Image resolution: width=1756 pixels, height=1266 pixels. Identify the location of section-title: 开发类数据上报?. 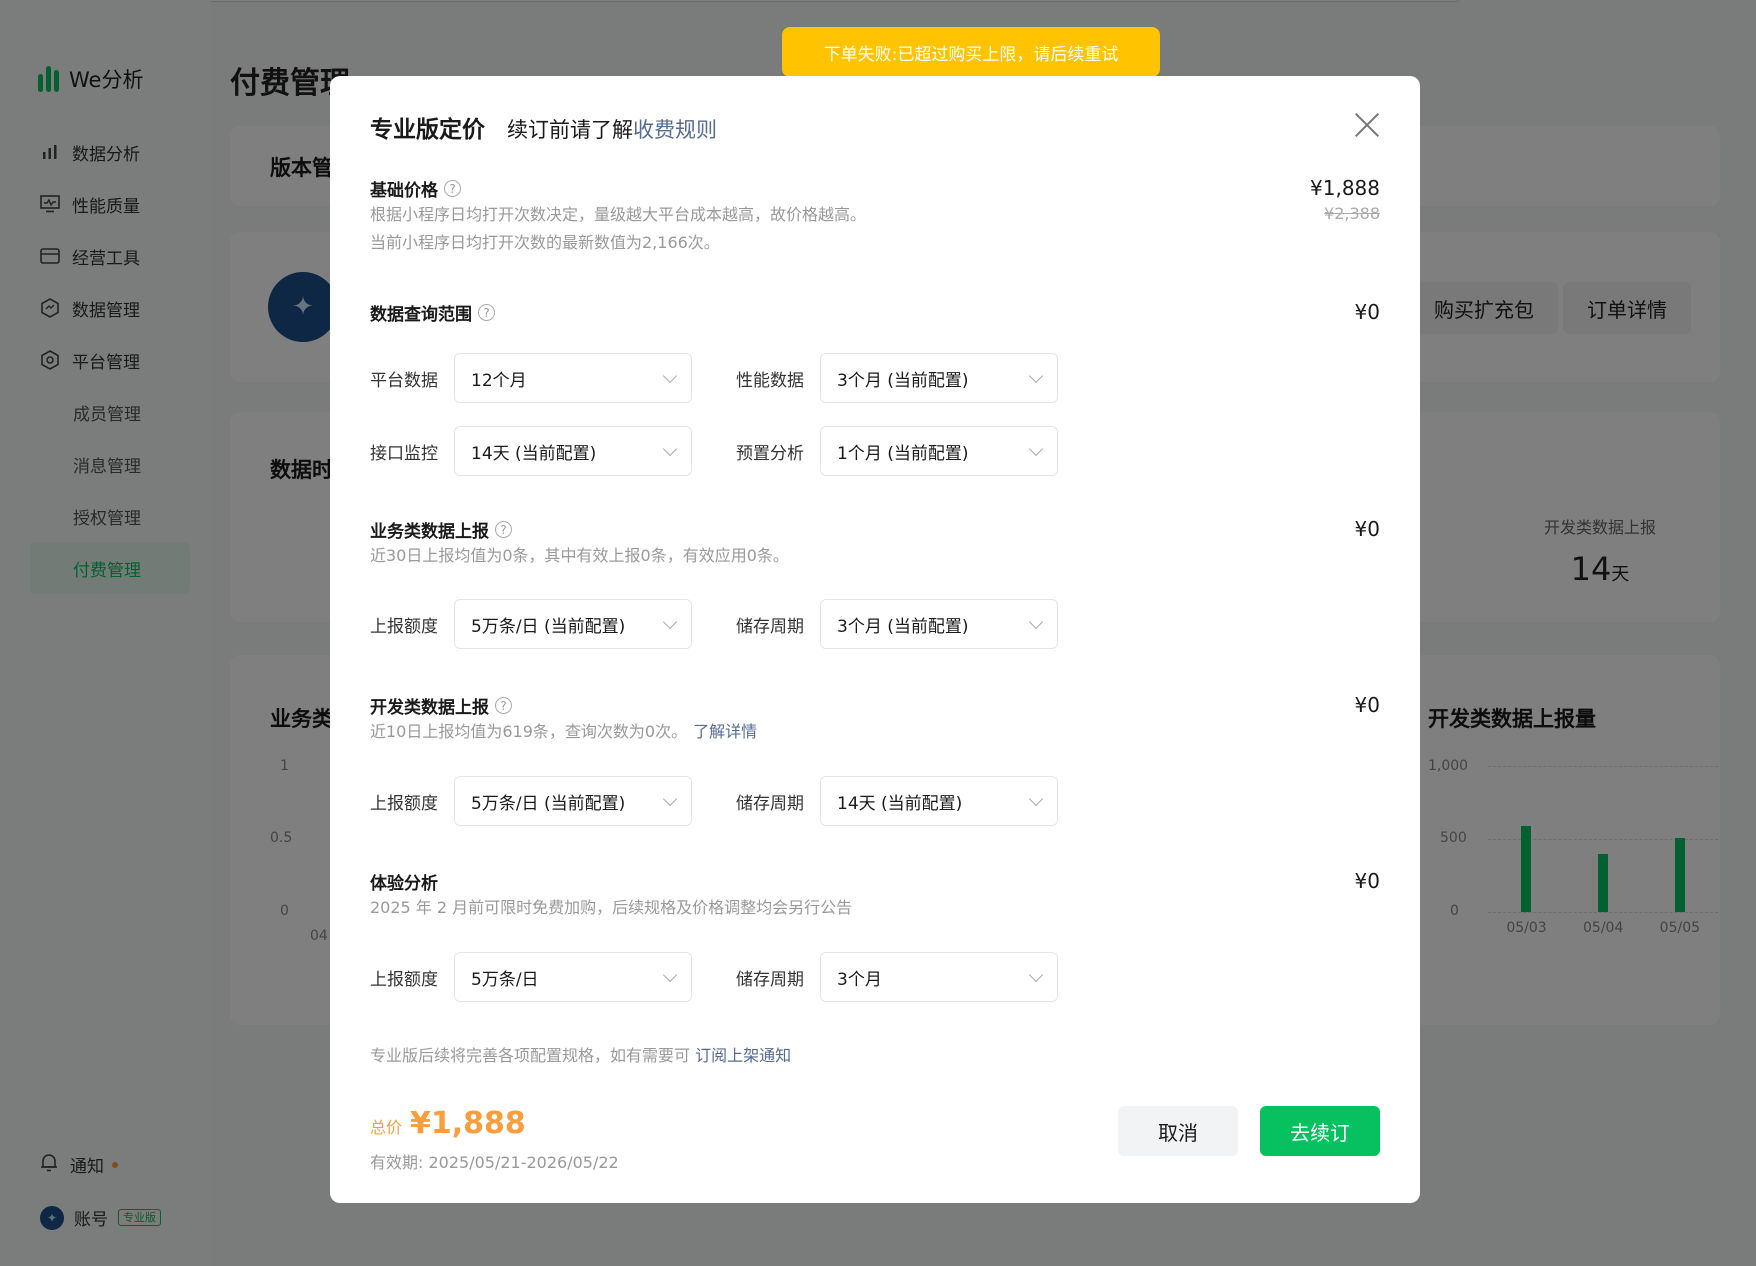
(875, 705).